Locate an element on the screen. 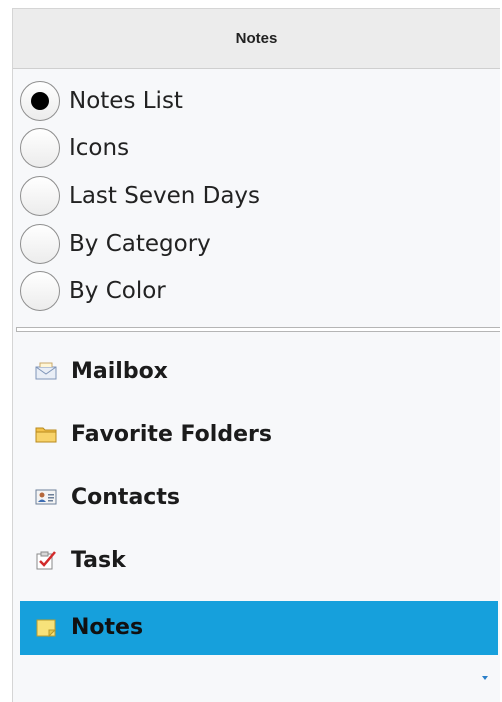 The image size is (502, 702). nav-item-notes: Notes is located at coordinates (259, 627).